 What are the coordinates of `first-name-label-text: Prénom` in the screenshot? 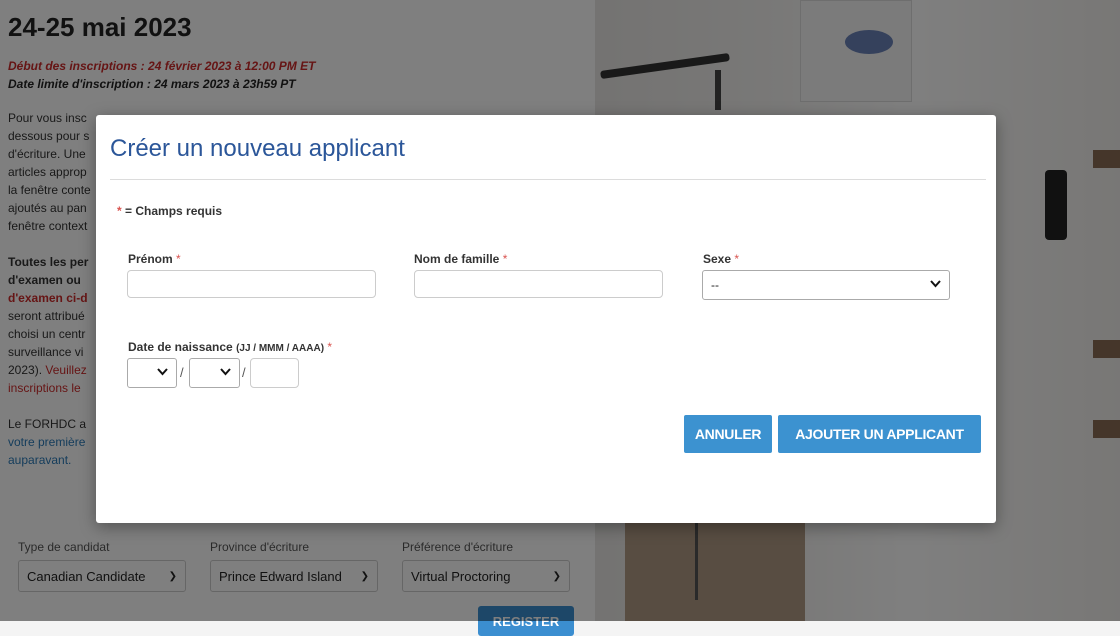 It's located at (150, 259).